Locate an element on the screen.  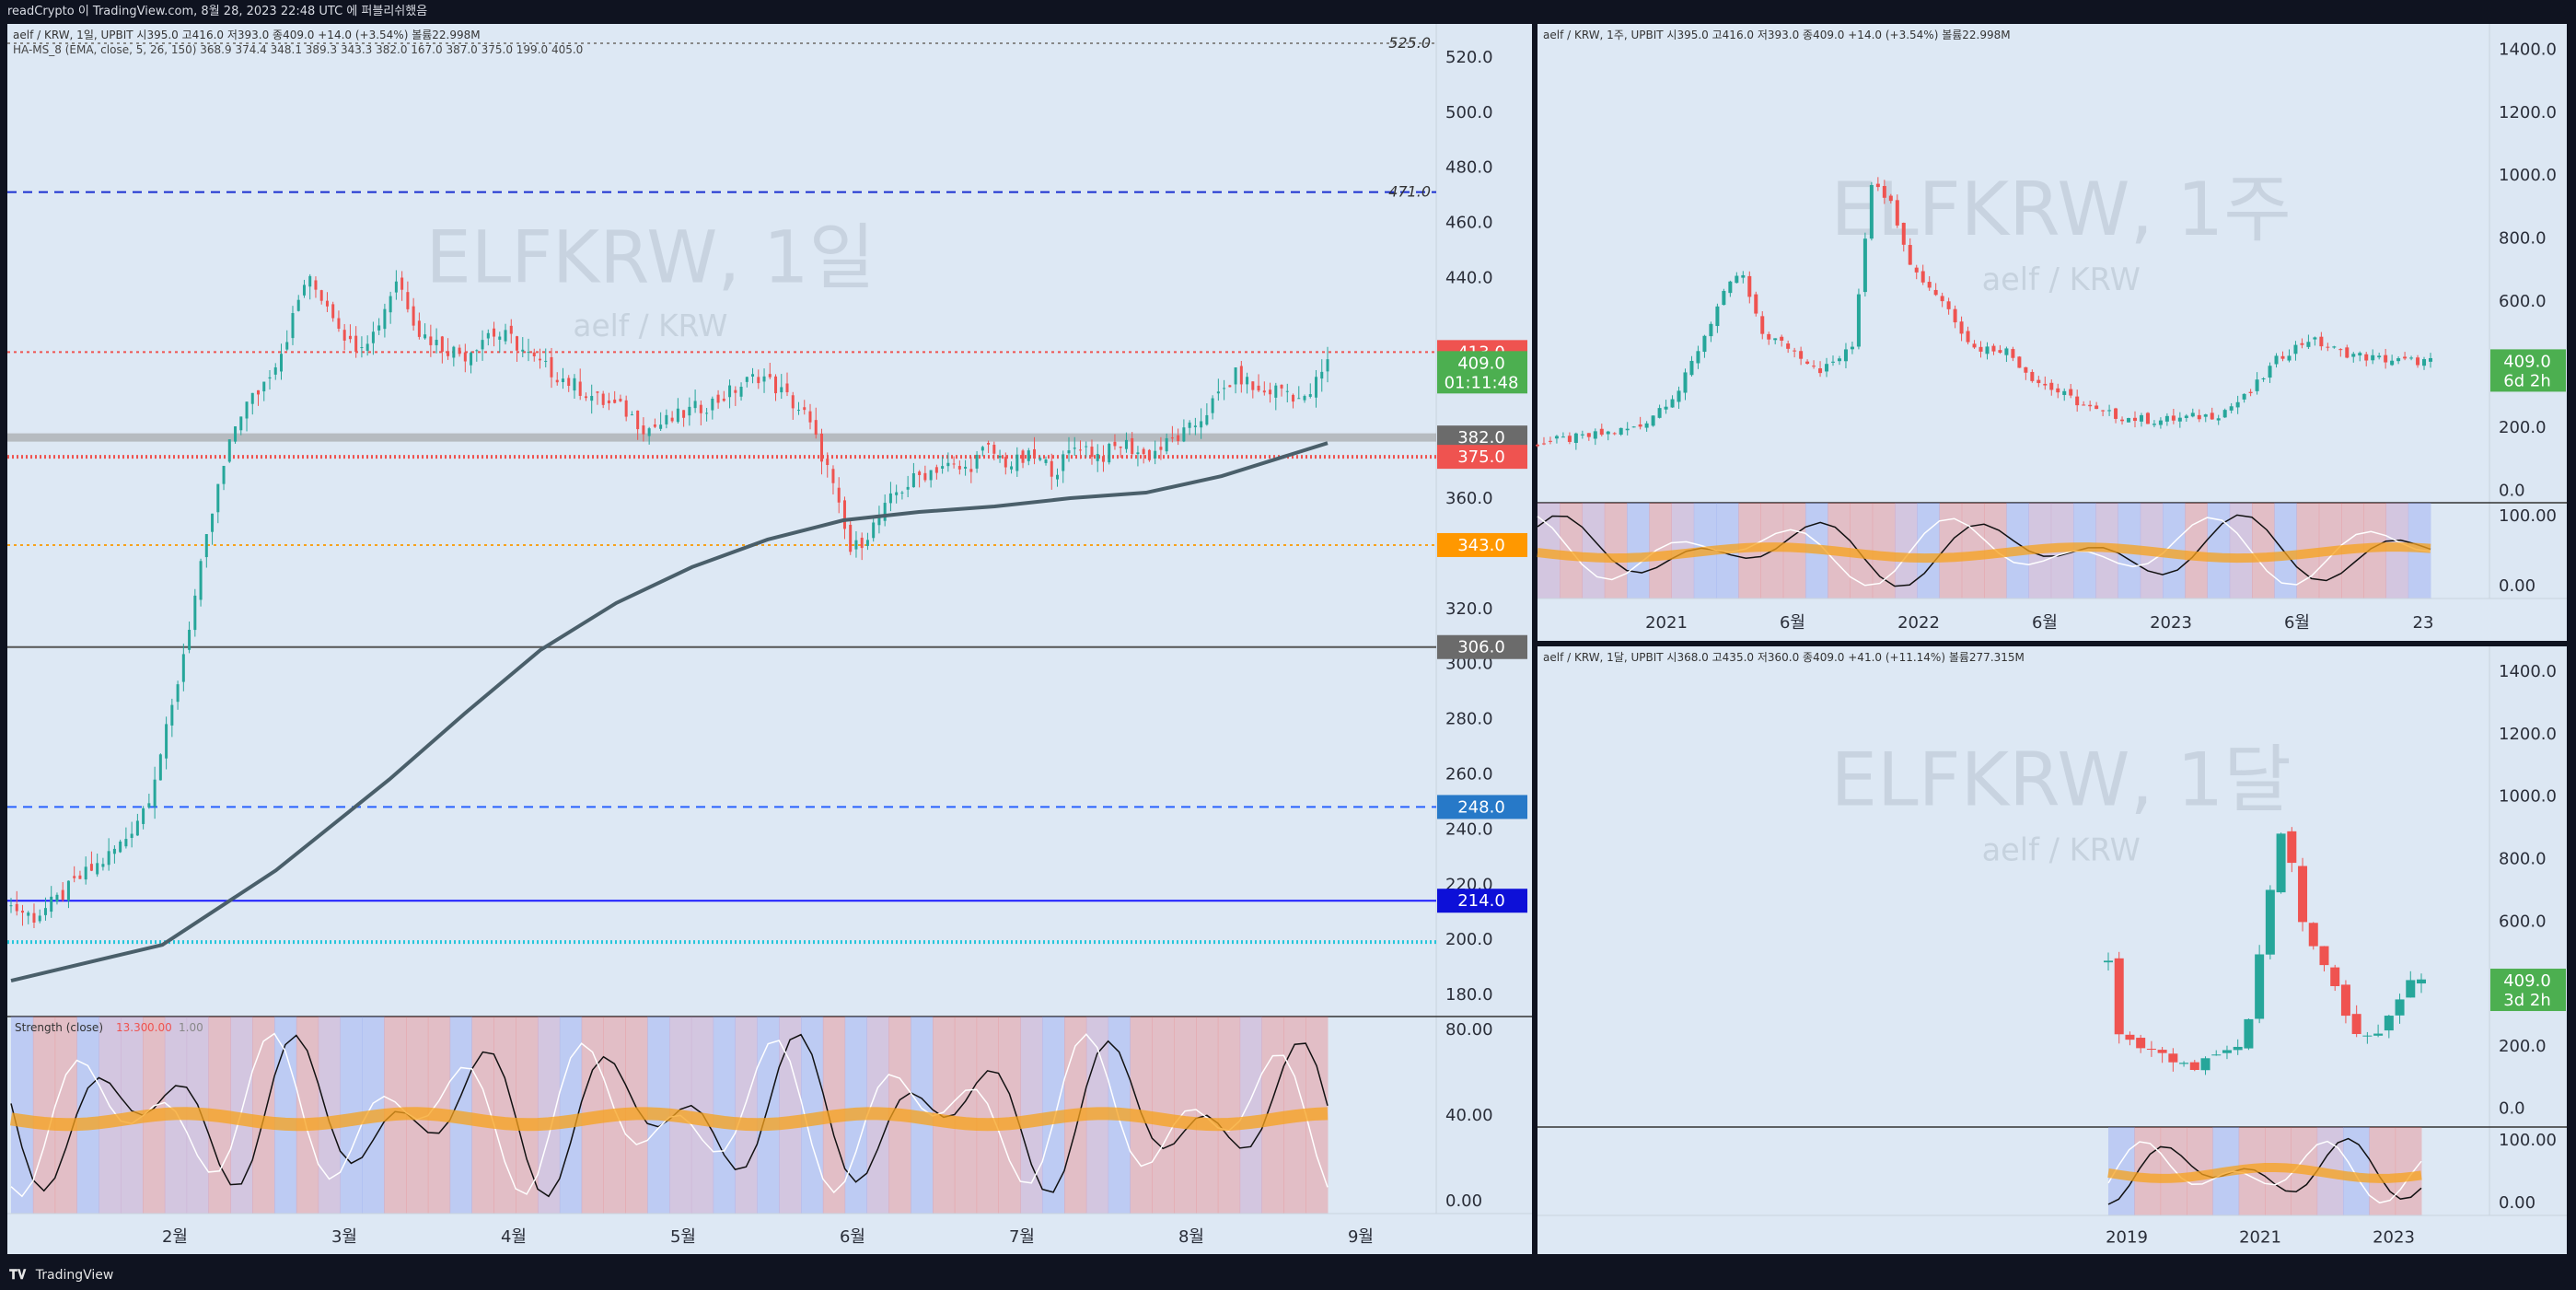
daily-ytick: 200.0 is located at coordinates (1469, 939).